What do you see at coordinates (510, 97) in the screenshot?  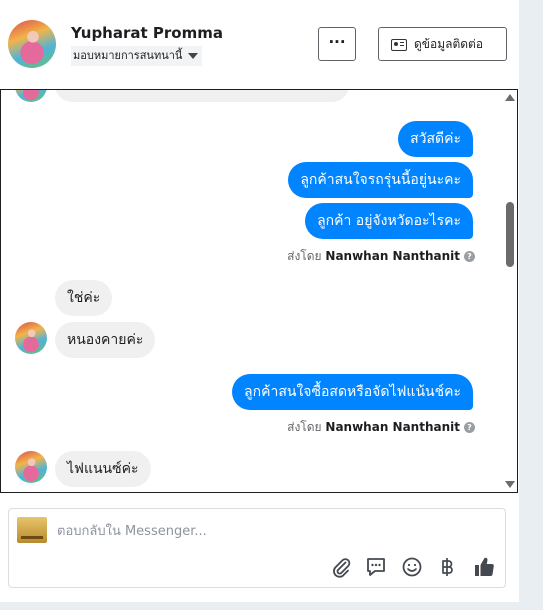 I see `scroll-up-arrow-icon` at bounding box center [510, 97].